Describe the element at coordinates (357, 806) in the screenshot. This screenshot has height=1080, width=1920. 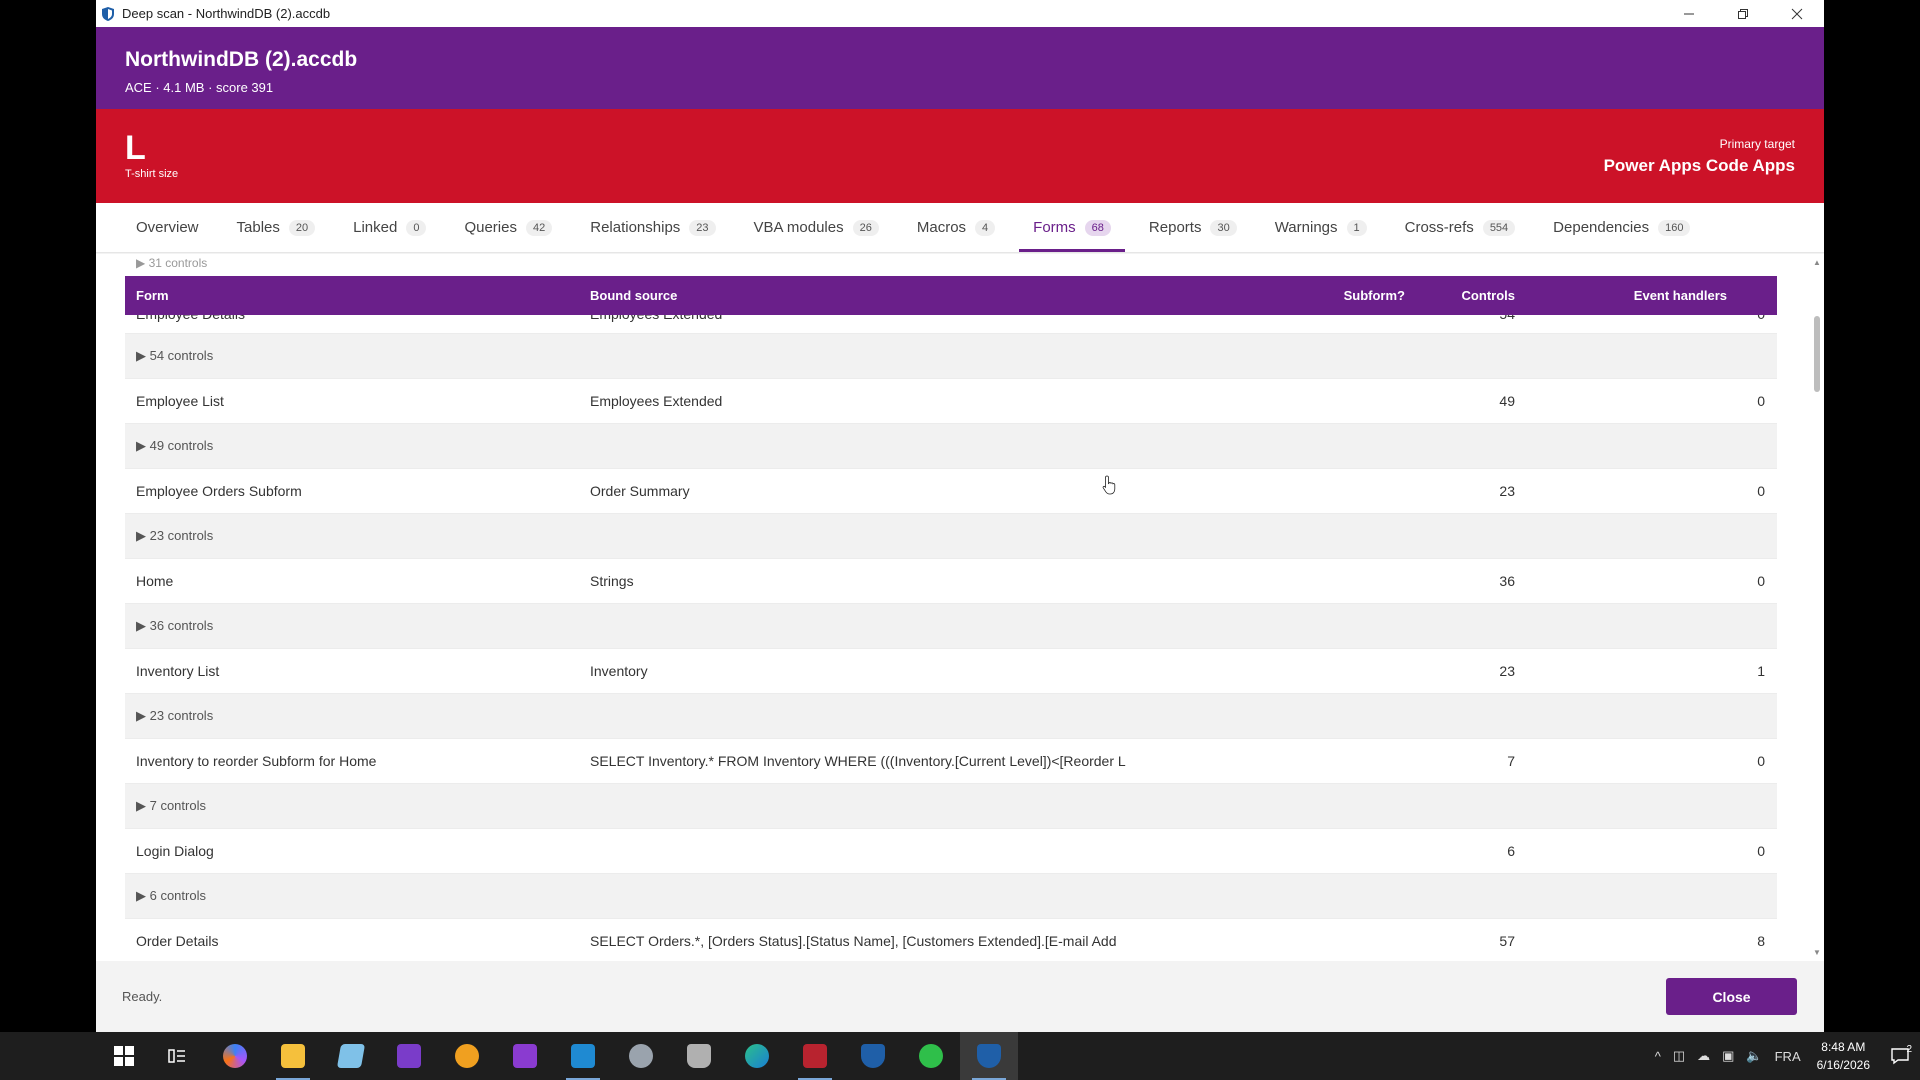
I see `expand-controls-toggle: ▶ 7 controls` at that location.